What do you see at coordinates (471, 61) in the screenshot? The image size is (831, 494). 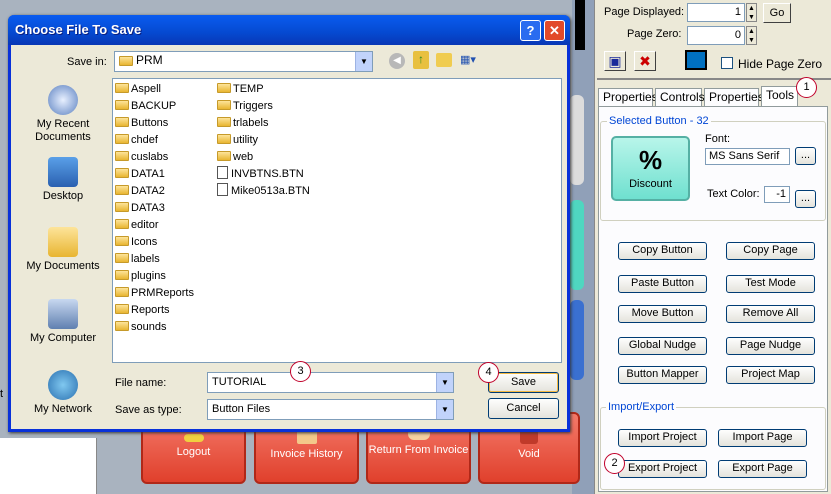 I see `view-menu-icon: ▦▾` at bounding box center [471, 61].